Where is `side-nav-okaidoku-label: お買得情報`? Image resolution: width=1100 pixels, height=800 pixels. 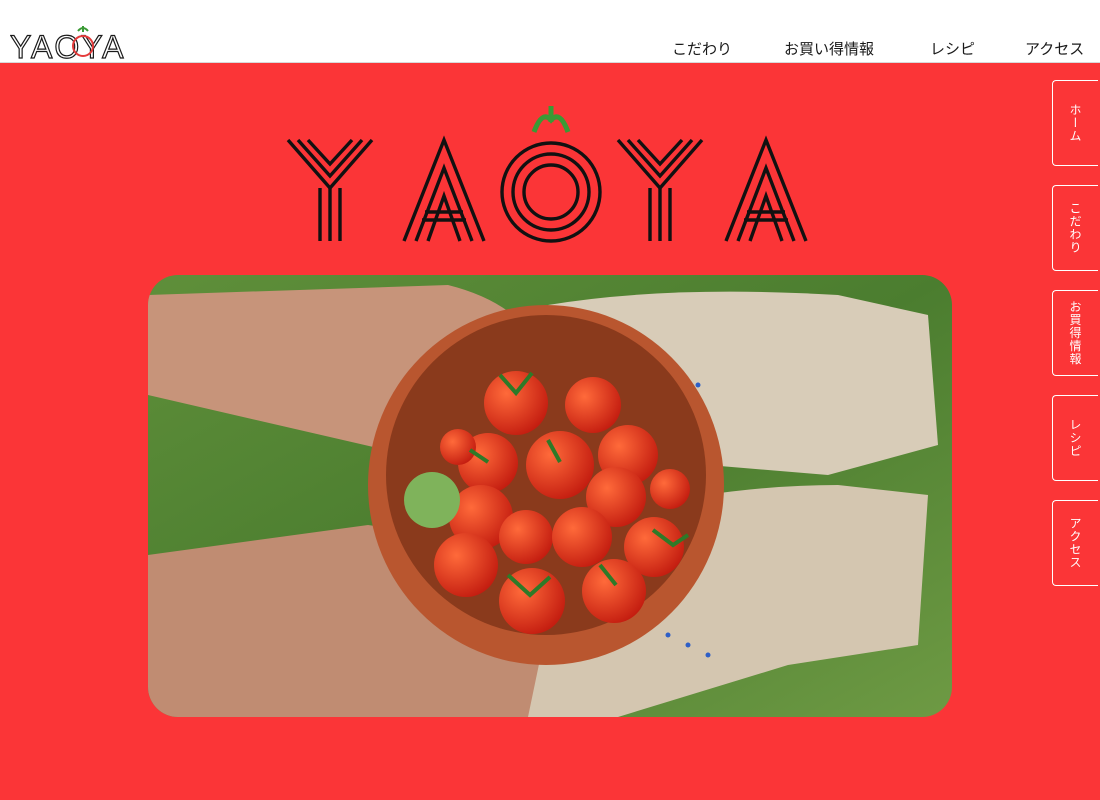
side-nav-okaidoku-label: お買得情報 is located at coordinates (1075, 333).